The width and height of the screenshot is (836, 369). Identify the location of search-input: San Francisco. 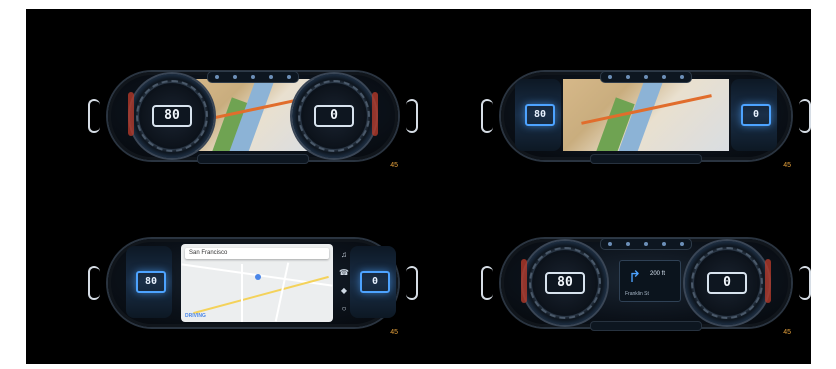
(257, 253).